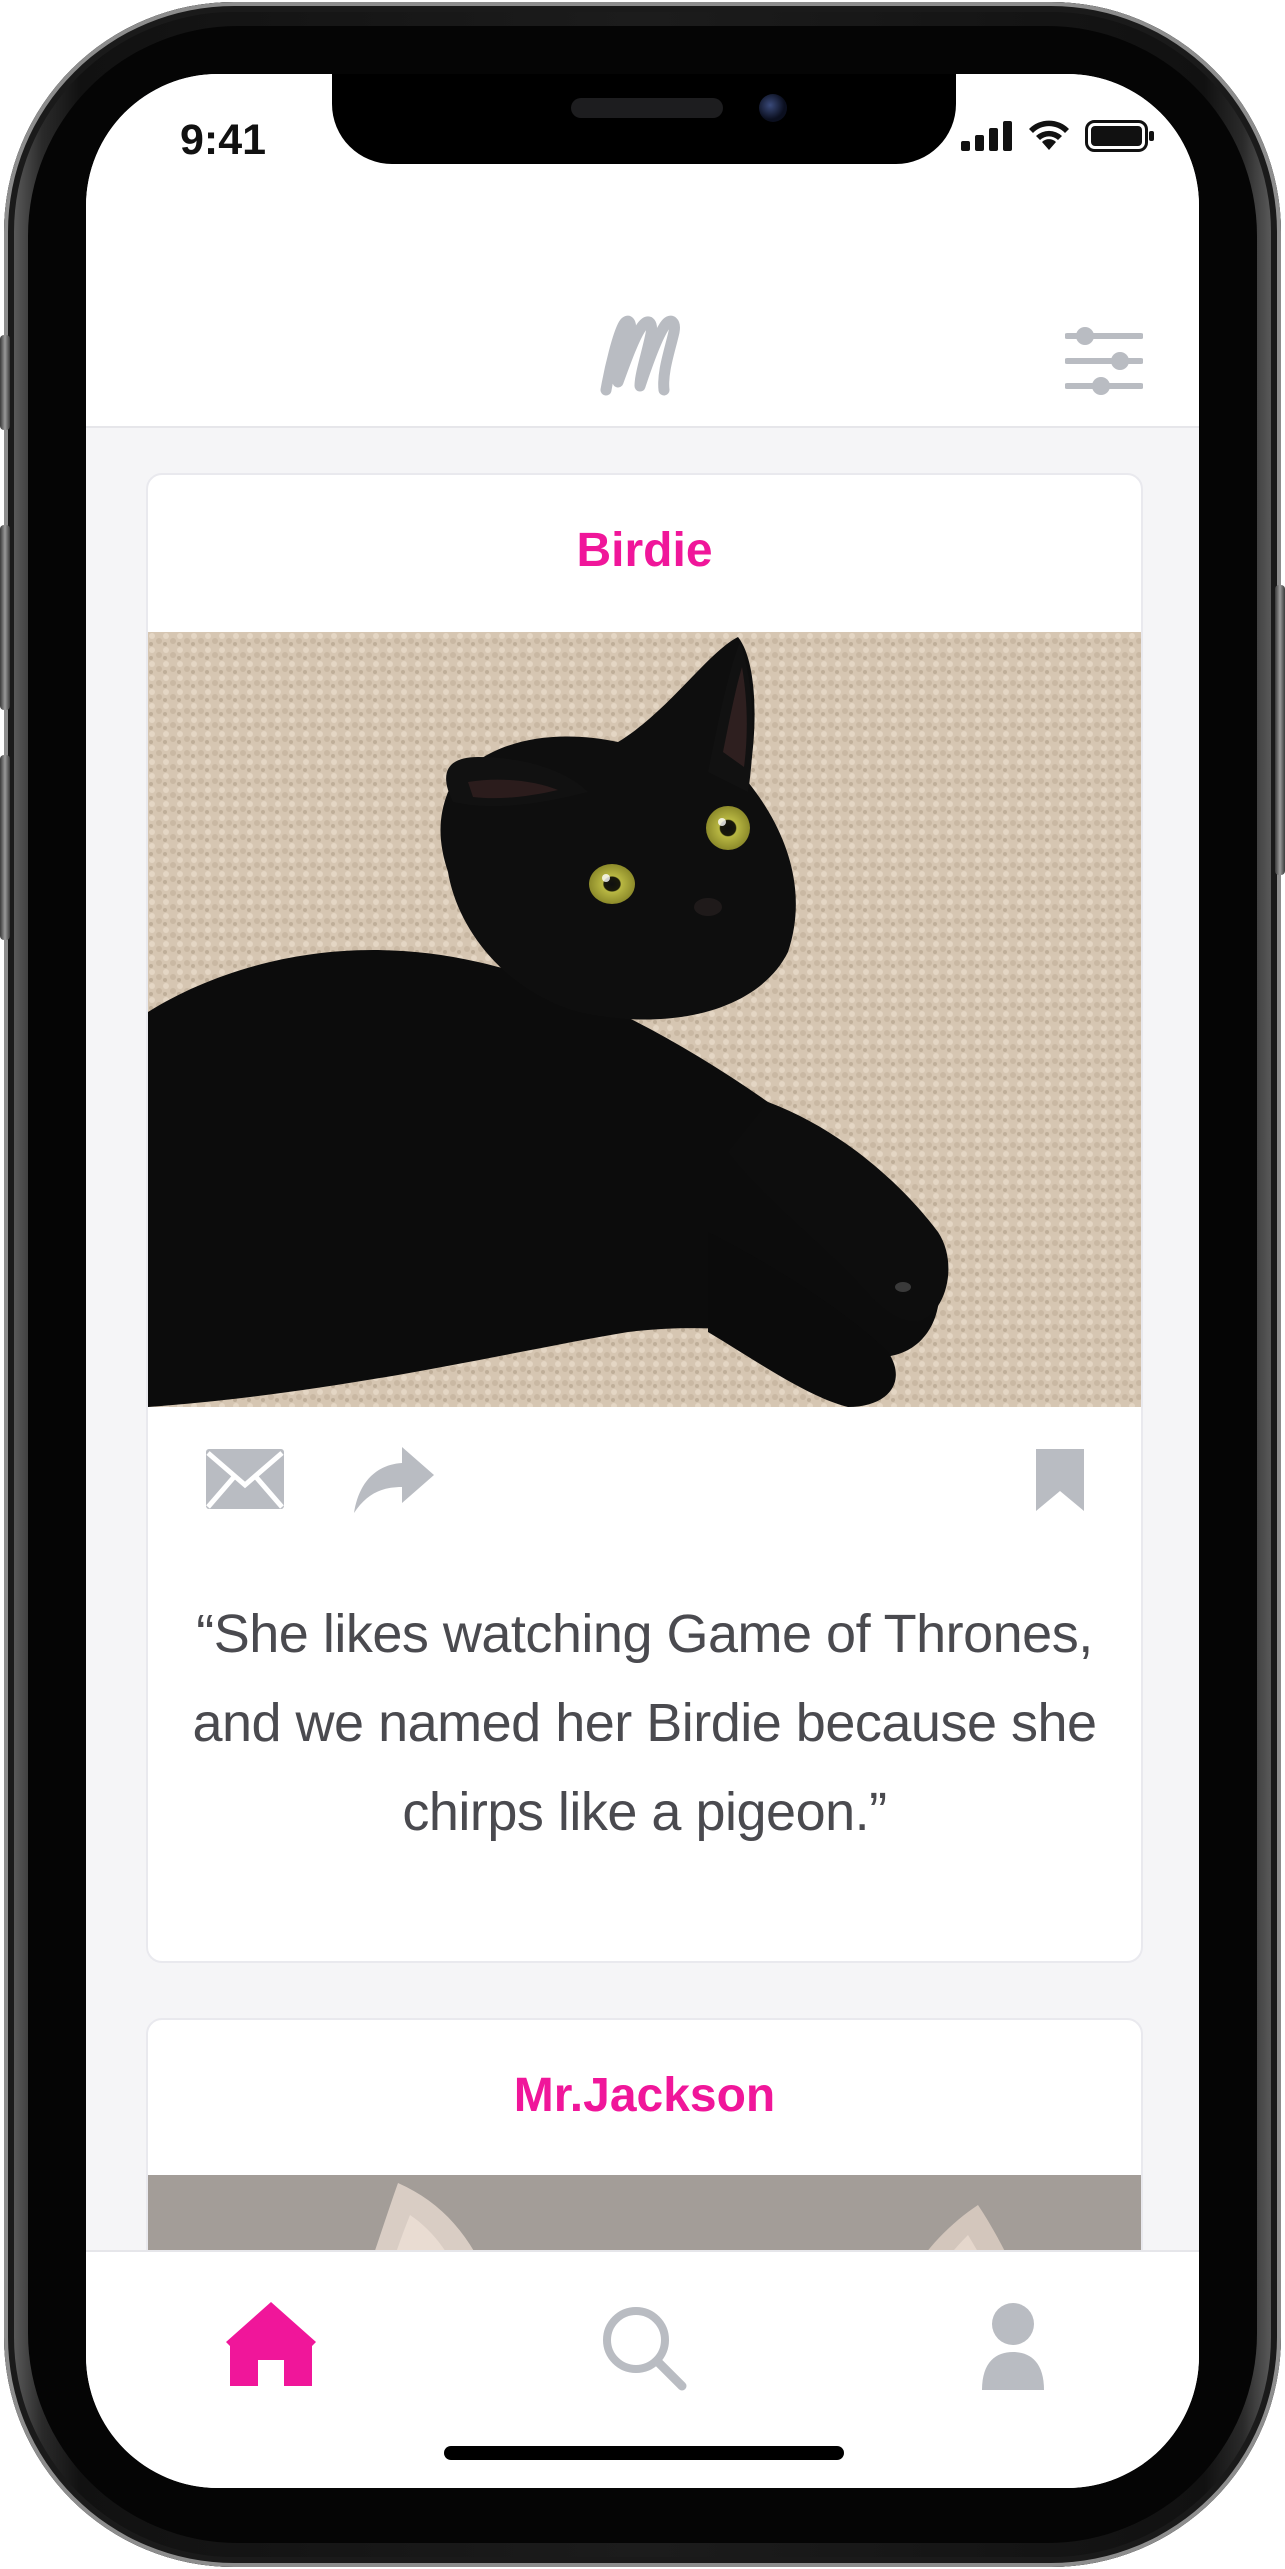 This screenshot has width=1285, height=2569. I want to click on bookmark-icon, so click(1060, 1480).